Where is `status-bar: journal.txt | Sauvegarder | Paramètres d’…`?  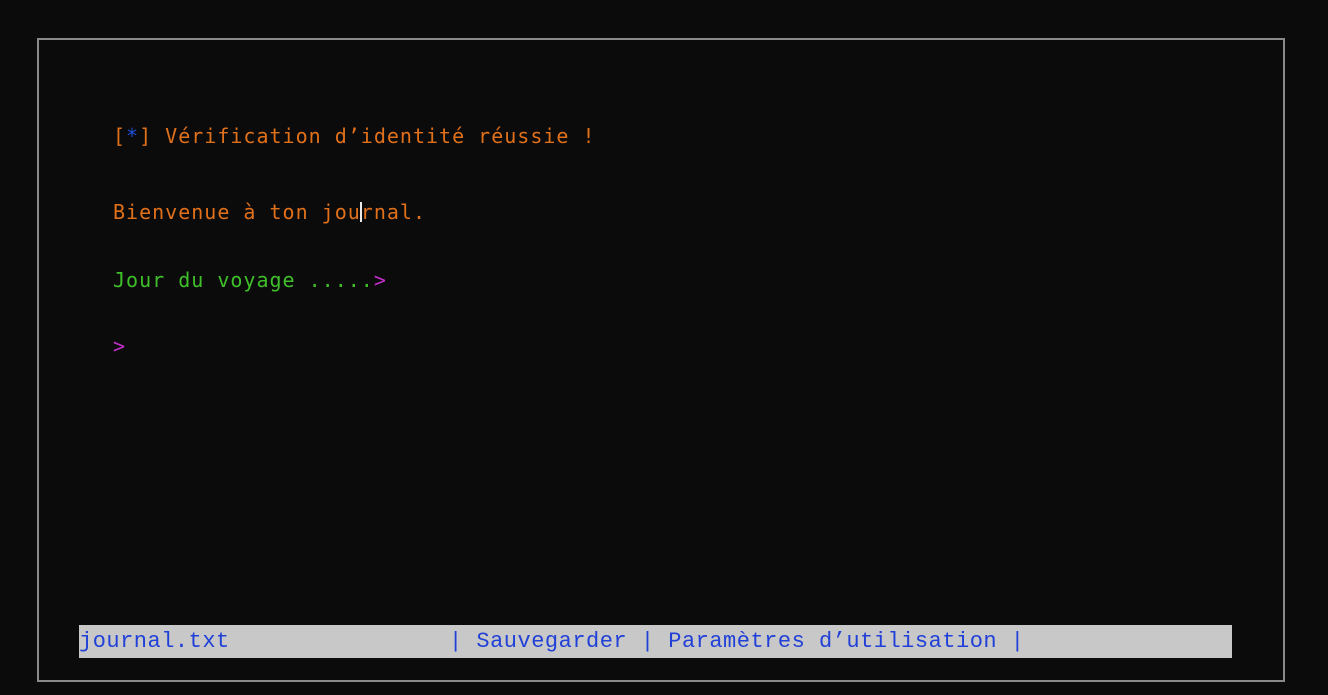 status-bar: journal.txt | Sauvegarder | Paramètres d’… is located at coordinates (655, 641).